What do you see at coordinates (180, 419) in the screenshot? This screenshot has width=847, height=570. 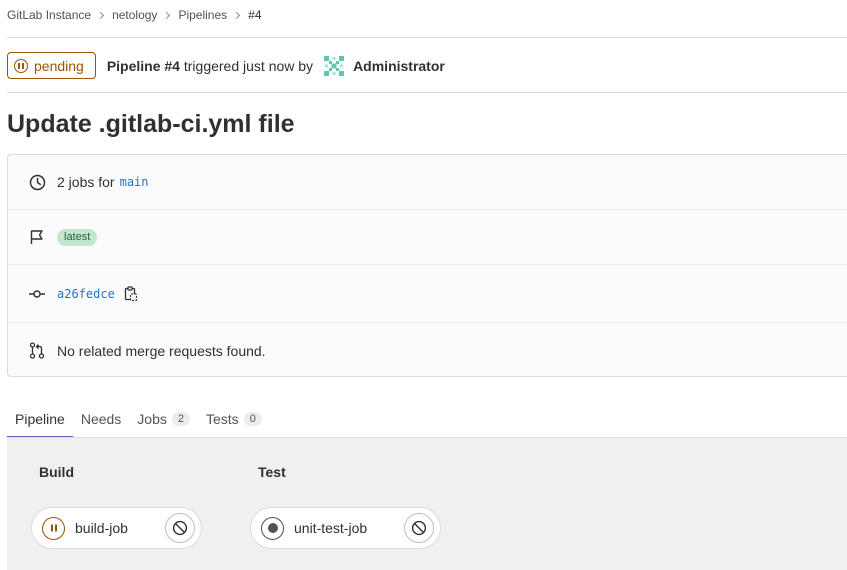 I see `jobs-count-badge: 2` at bounding box center [180, 419].